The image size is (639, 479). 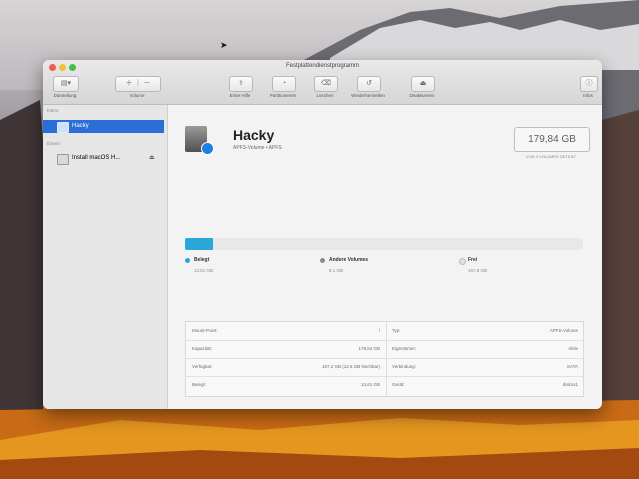 I want to click on sidebar-item-label: Hacky, so click(x=80, y=126).